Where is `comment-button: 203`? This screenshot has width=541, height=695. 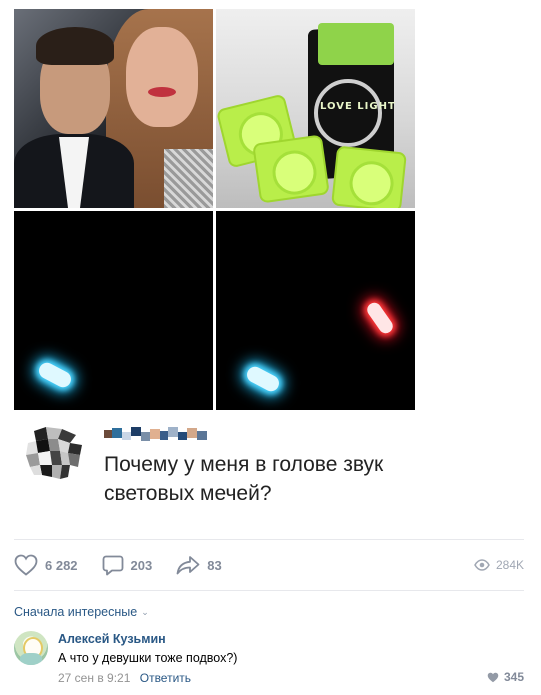
comment-button: 203 is located at coordinates (127, 565).